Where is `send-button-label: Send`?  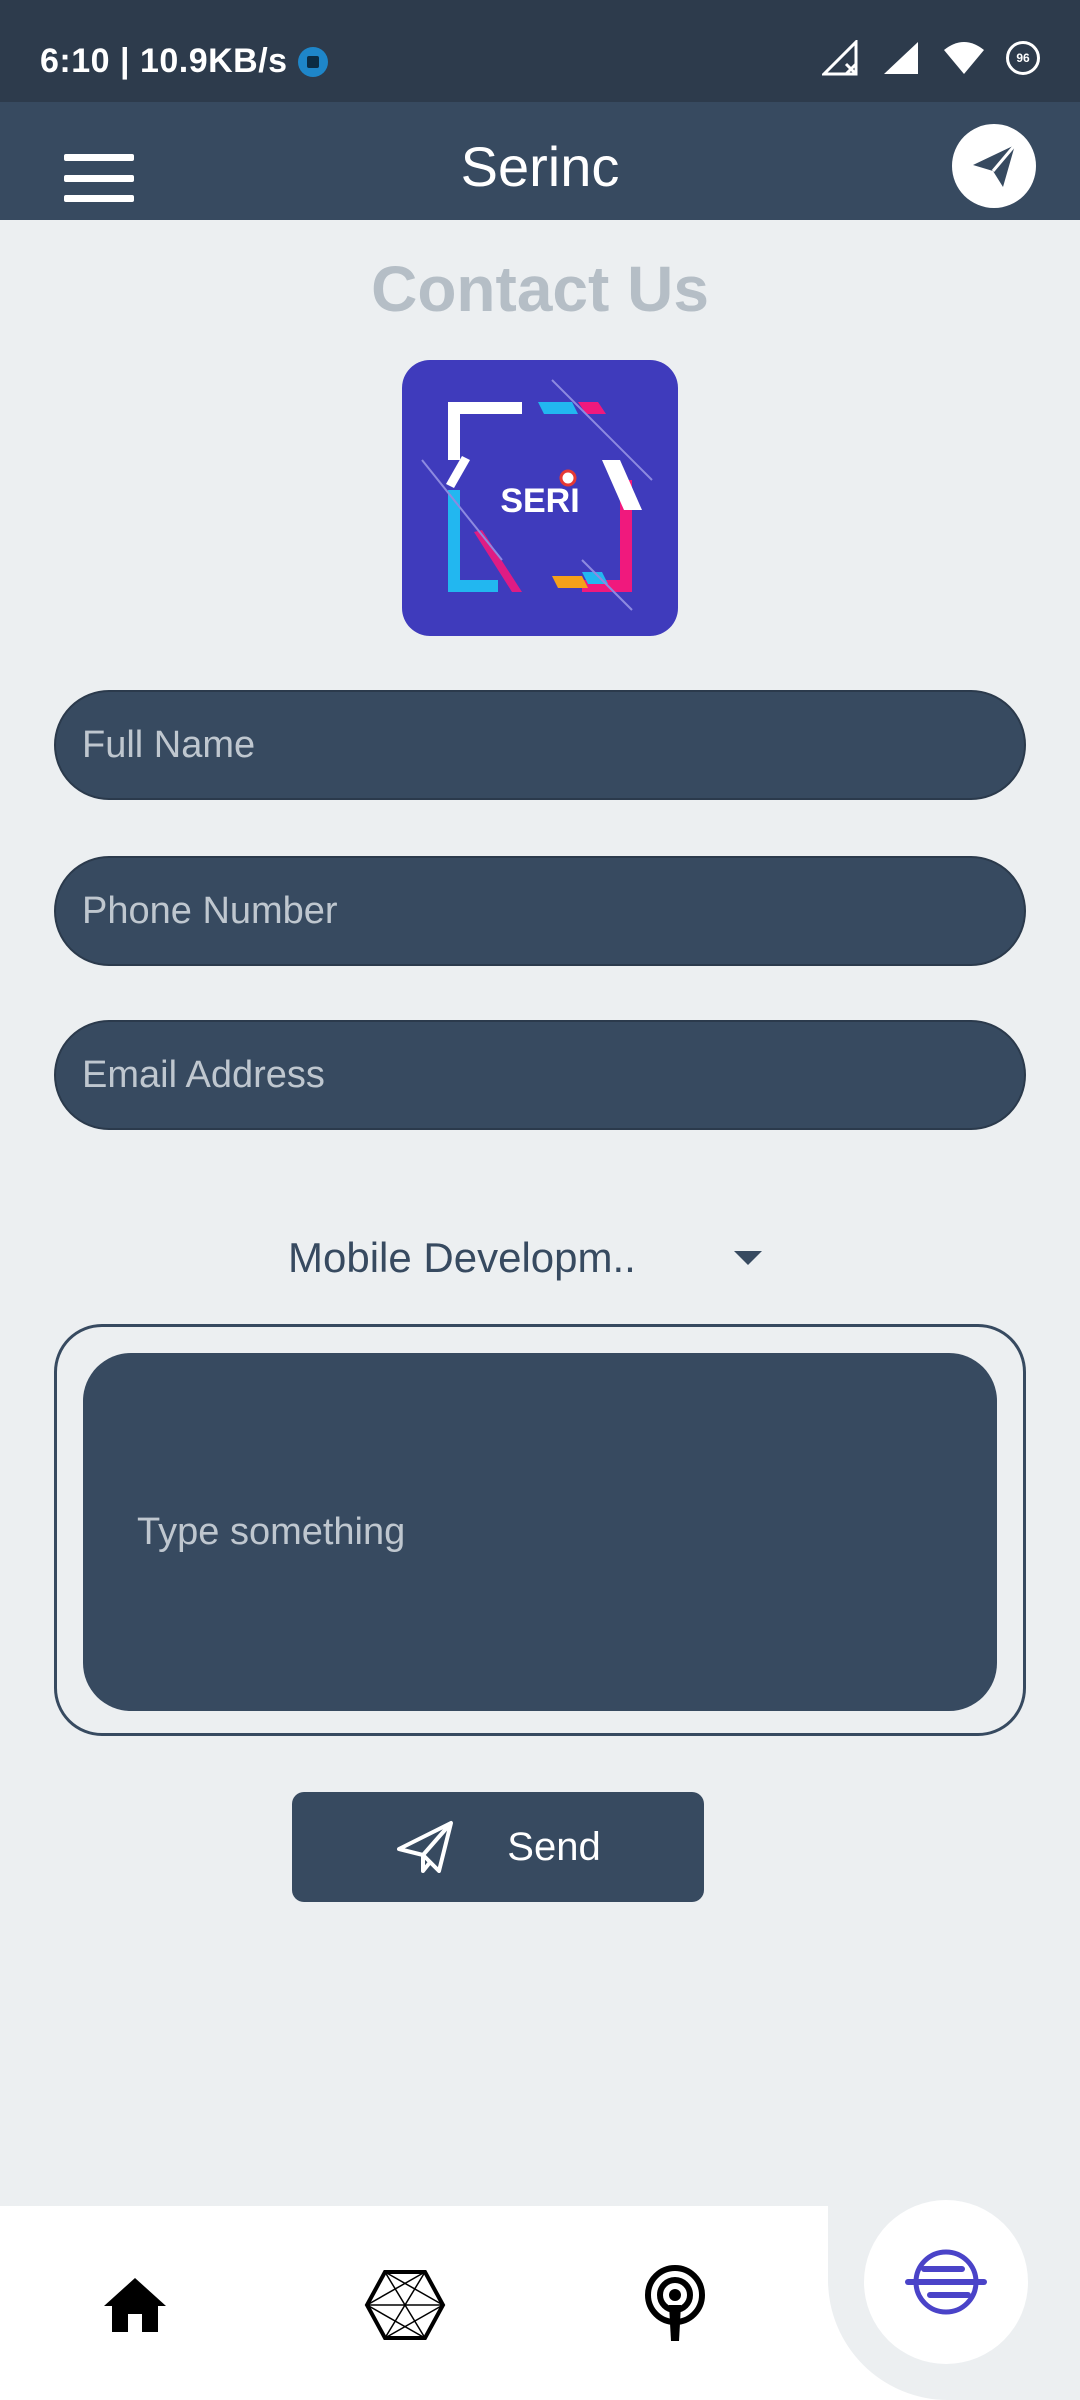
send-button-label: Send is located at coordinates (554, 1846).